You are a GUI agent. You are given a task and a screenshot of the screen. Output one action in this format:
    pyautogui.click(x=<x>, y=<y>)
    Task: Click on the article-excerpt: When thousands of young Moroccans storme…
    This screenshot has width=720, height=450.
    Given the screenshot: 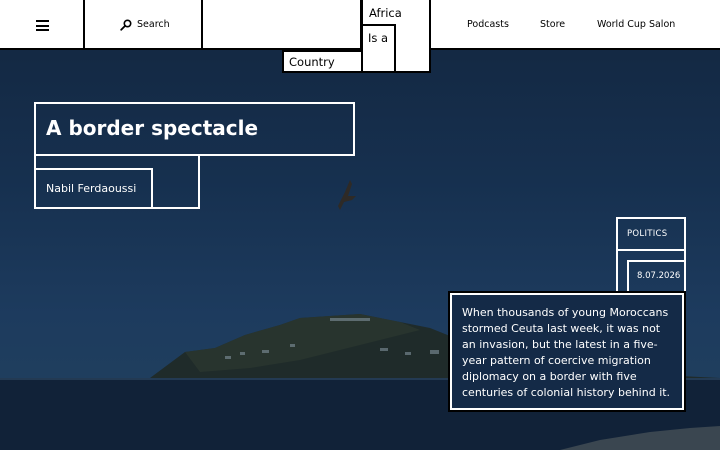 What is the action you would take?
    pyautogui.click(x=566, y=352)
    